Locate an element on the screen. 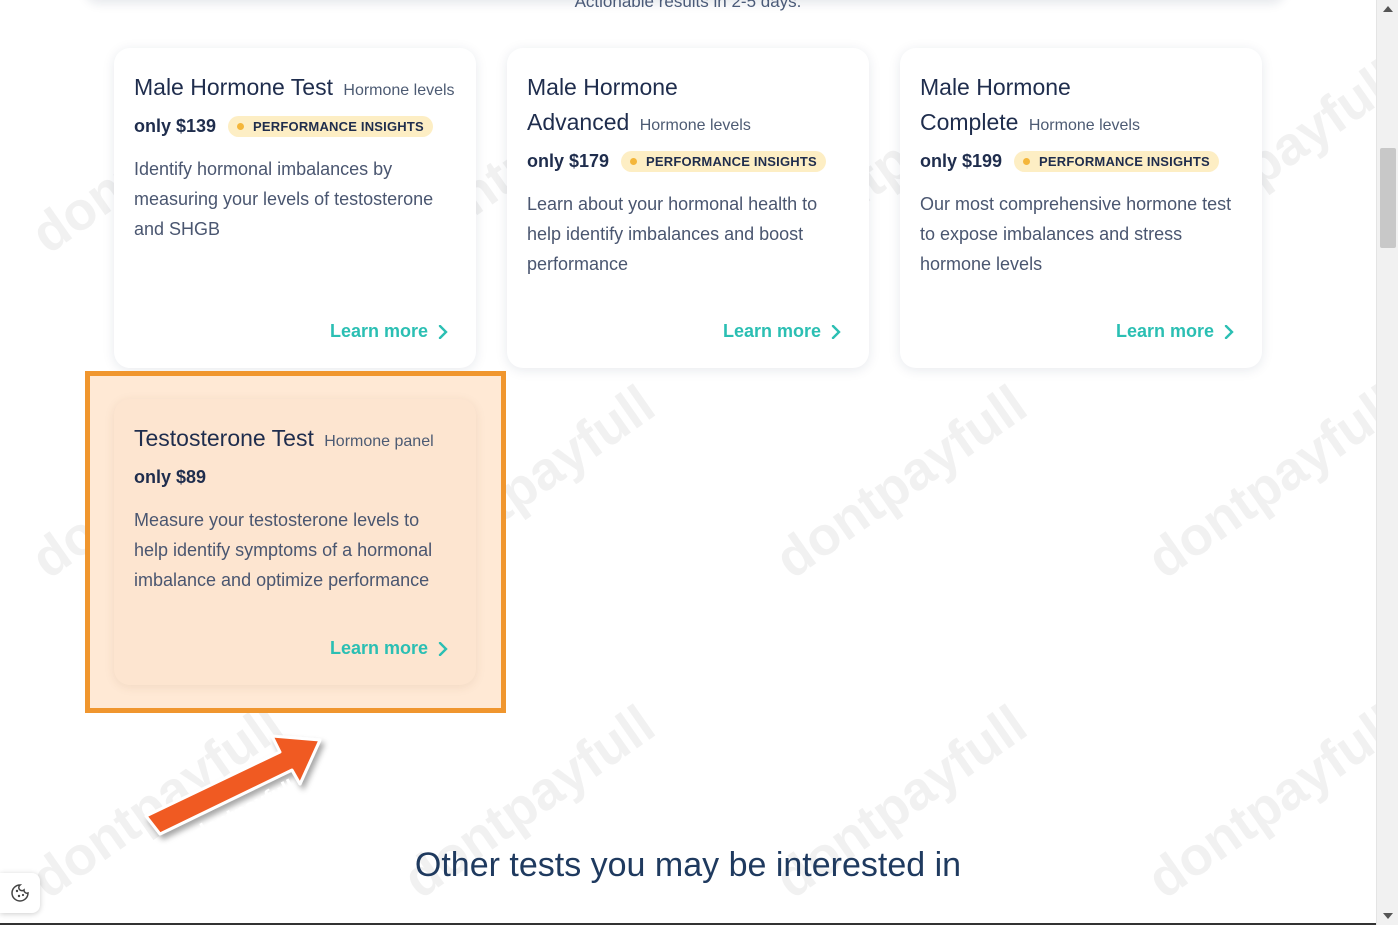 The image size is (1398, 925). price-row: only $89 is located at coordinates (295, 477).